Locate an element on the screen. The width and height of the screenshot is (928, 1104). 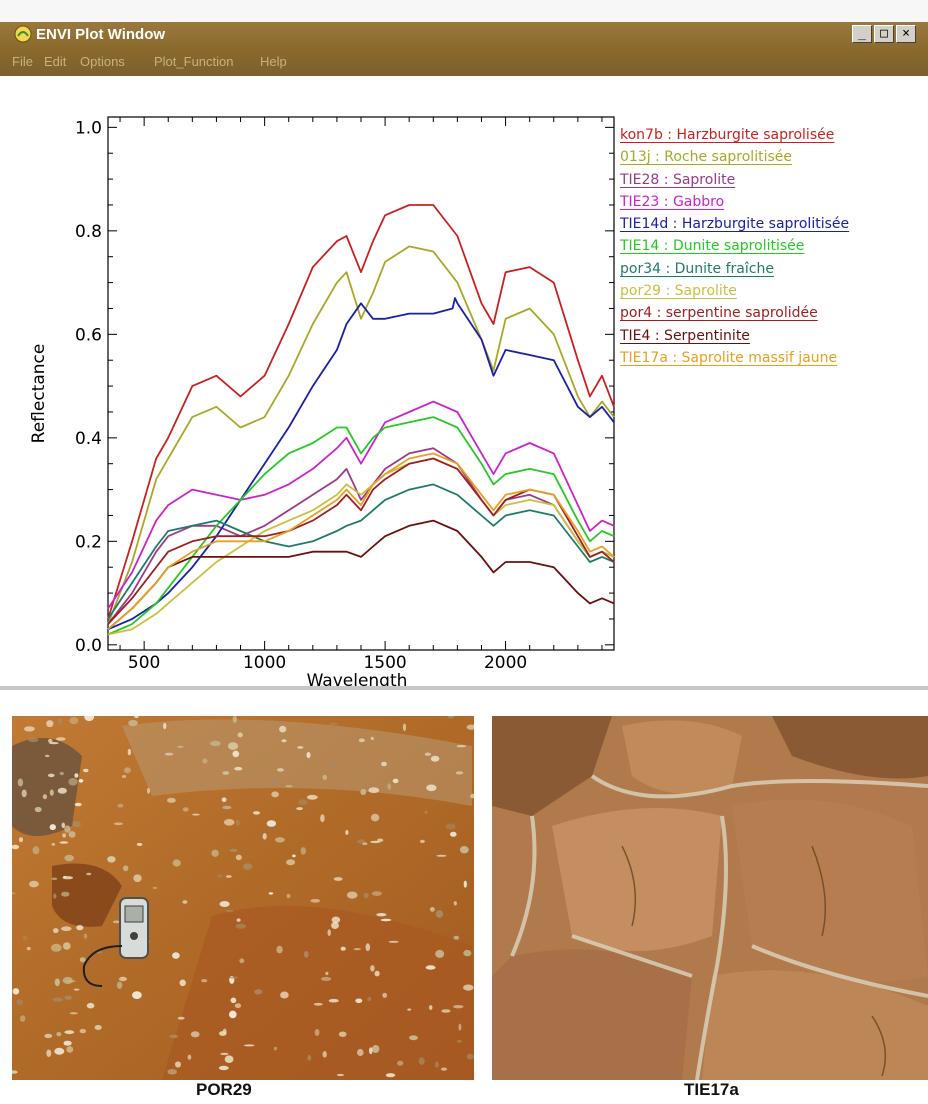
menu-plot-function: Plot_Function is located at coordinates (194, 61).